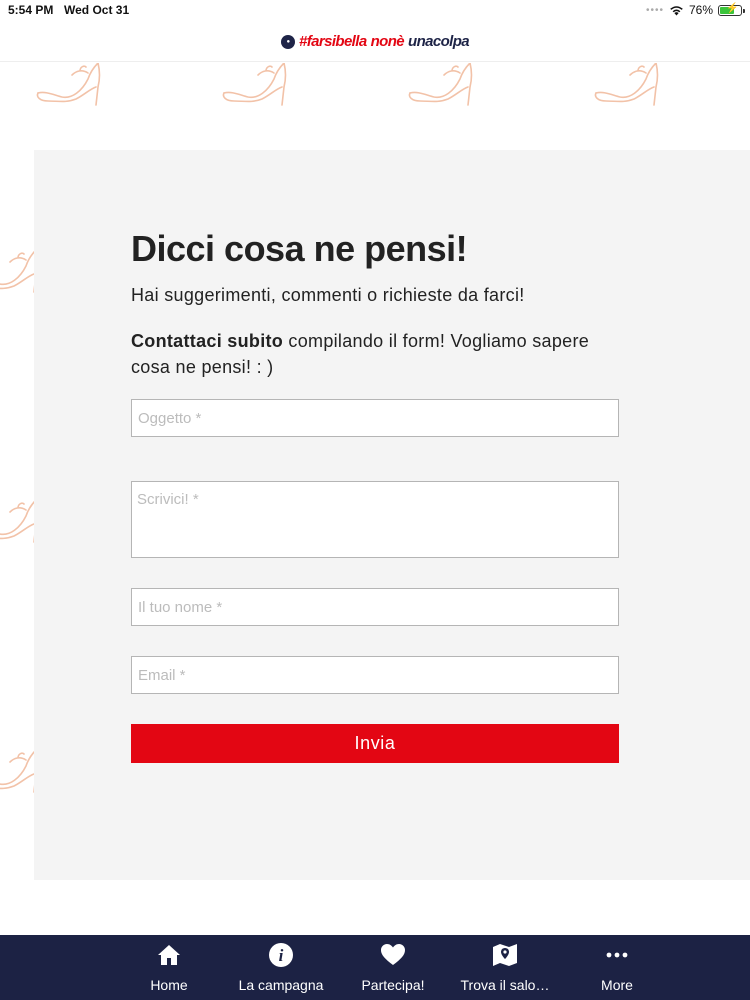 The height and width of the screenshot is (1000, 750). Describe the element at coordinates (654, 10) in the screenshot. I see `signal-dots-icon: ••••` at that location.